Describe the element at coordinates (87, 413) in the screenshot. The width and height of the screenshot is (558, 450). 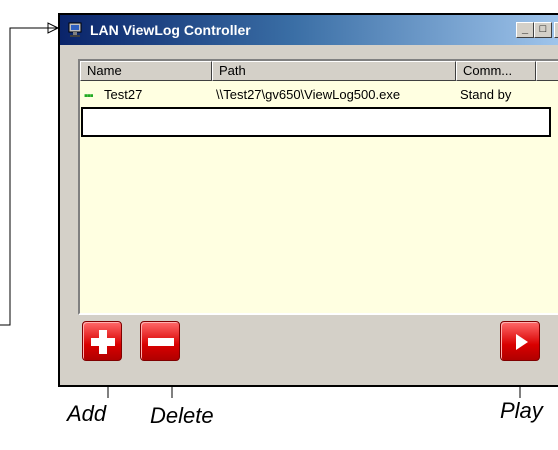
I see `add-callout-label: Add` at that location.